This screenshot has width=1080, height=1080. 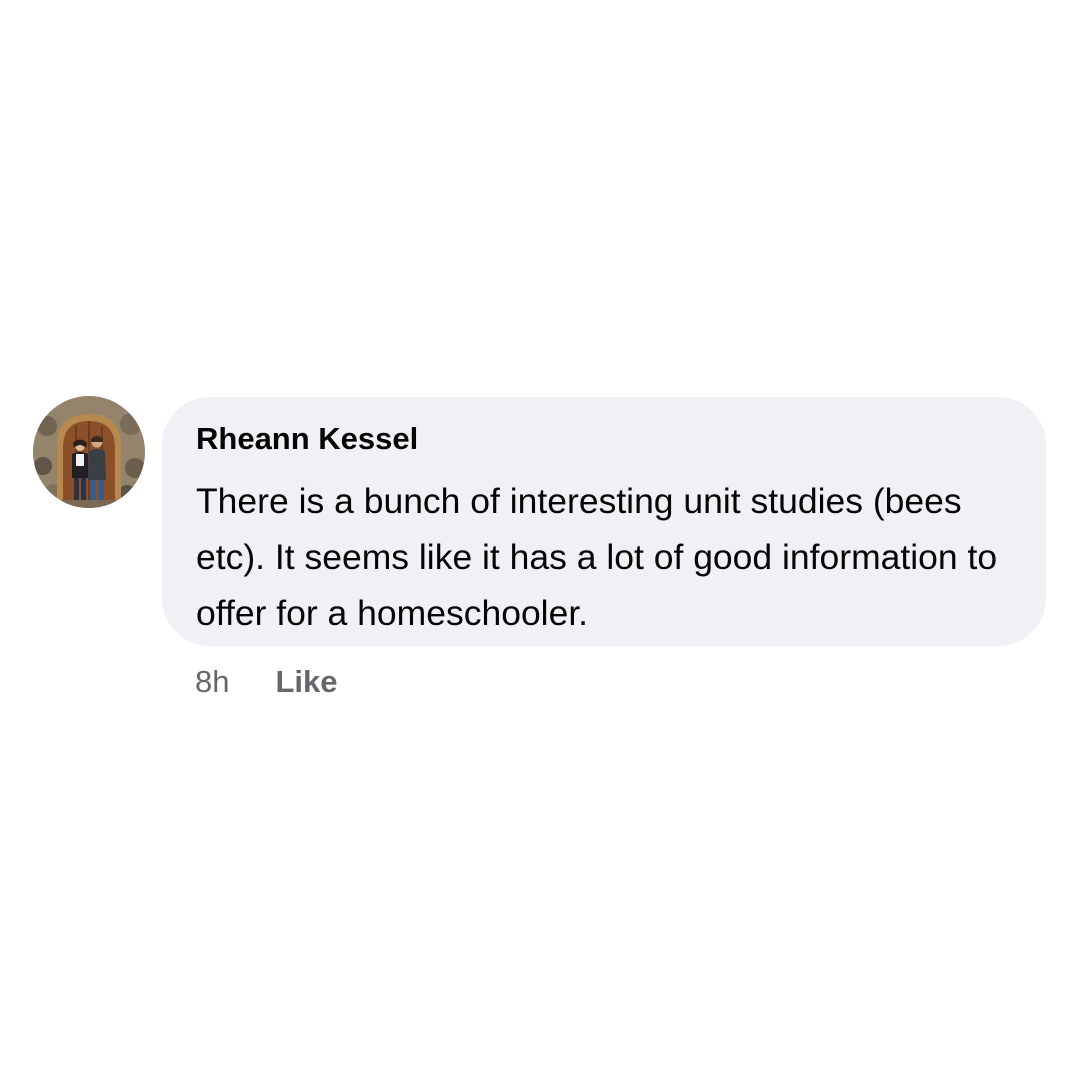 I want to click on like-button: Like, so click(x=306, y=682).